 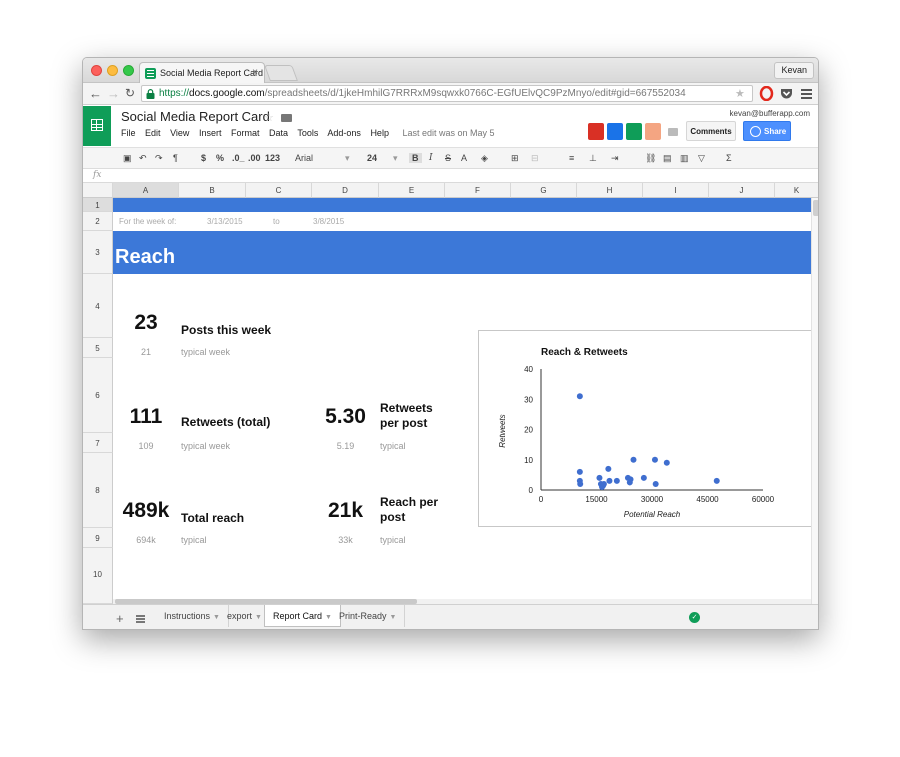 I want to click on fill-color-icon: ◈, so click(x=484, y=158).